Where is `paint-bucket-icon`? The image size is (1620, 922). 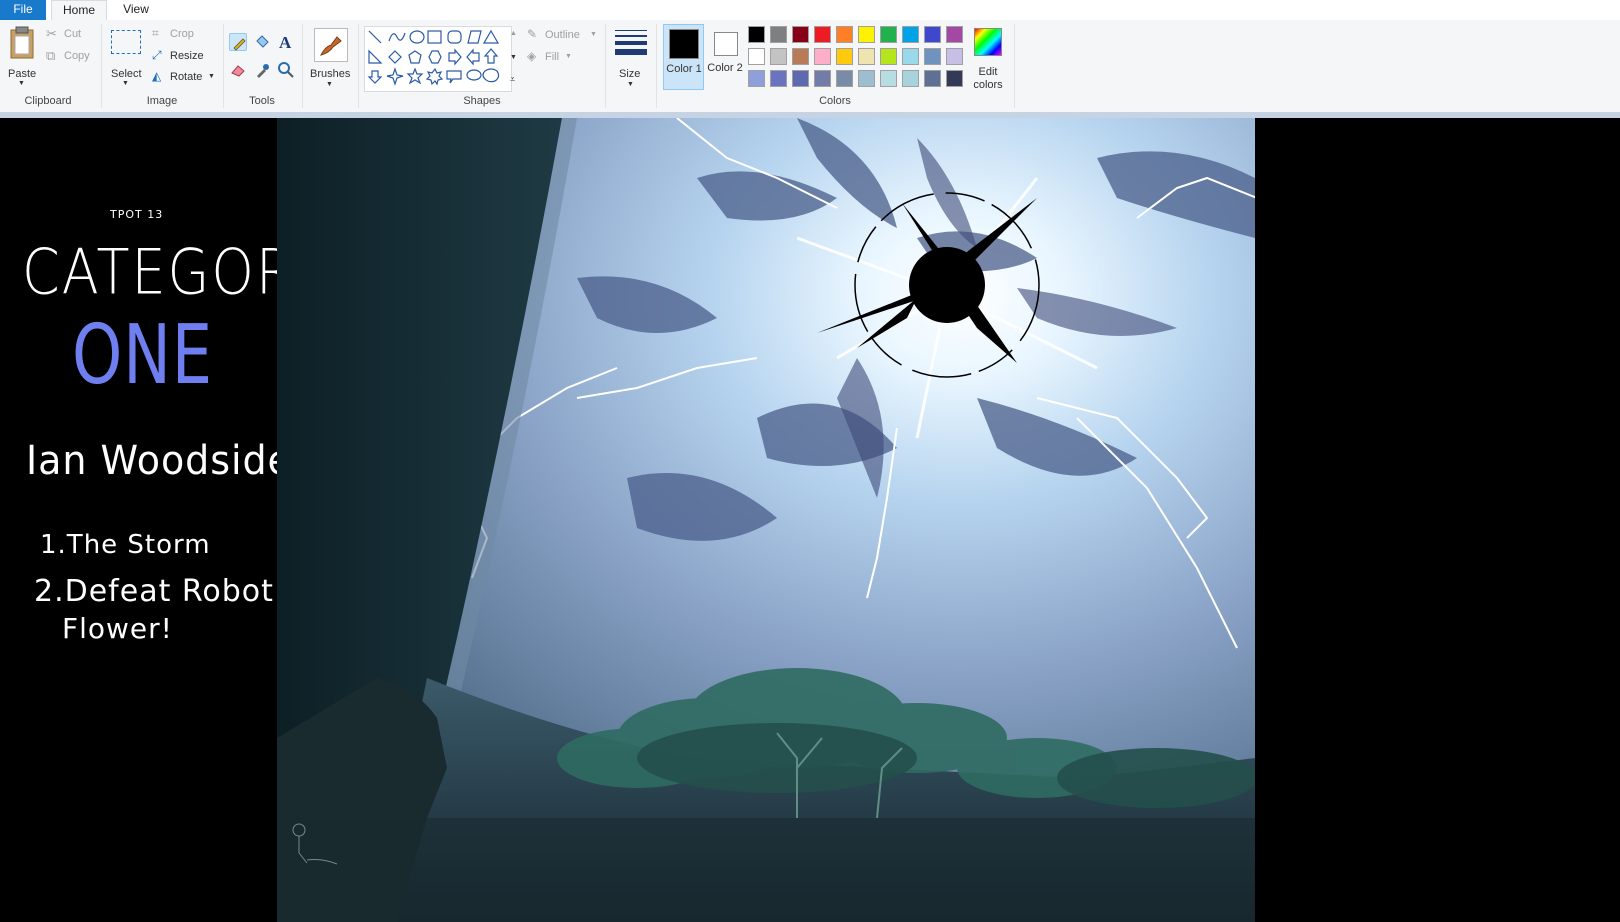
paint-bucket-icon is located at coordinates (262, 41).